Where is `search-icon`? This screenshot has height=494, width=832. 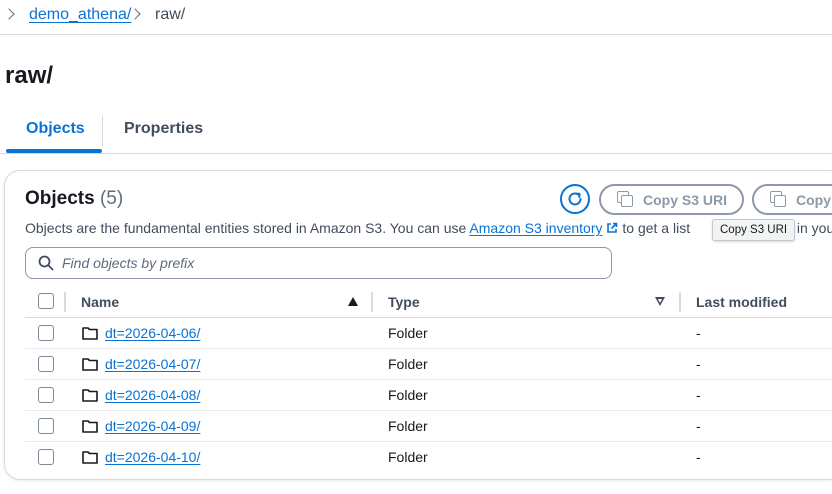 search-icon is located at coordinates (46, 263).